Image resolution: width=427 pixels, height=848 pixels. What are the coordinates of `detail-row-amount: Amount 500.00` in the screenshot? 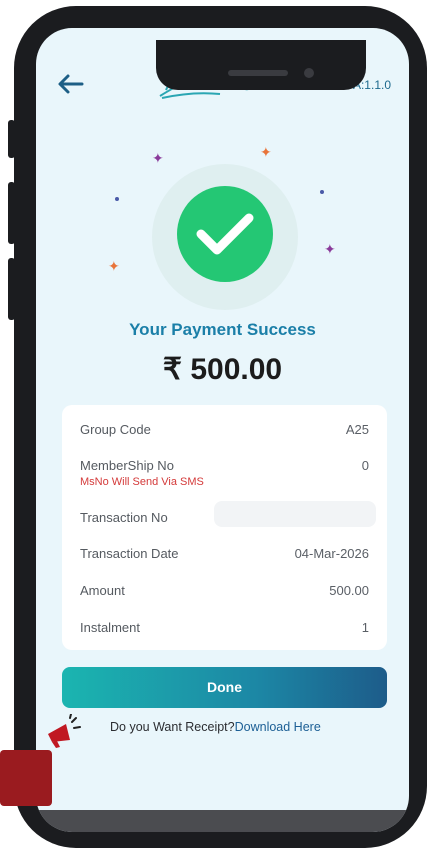 It's located at (224, 590).